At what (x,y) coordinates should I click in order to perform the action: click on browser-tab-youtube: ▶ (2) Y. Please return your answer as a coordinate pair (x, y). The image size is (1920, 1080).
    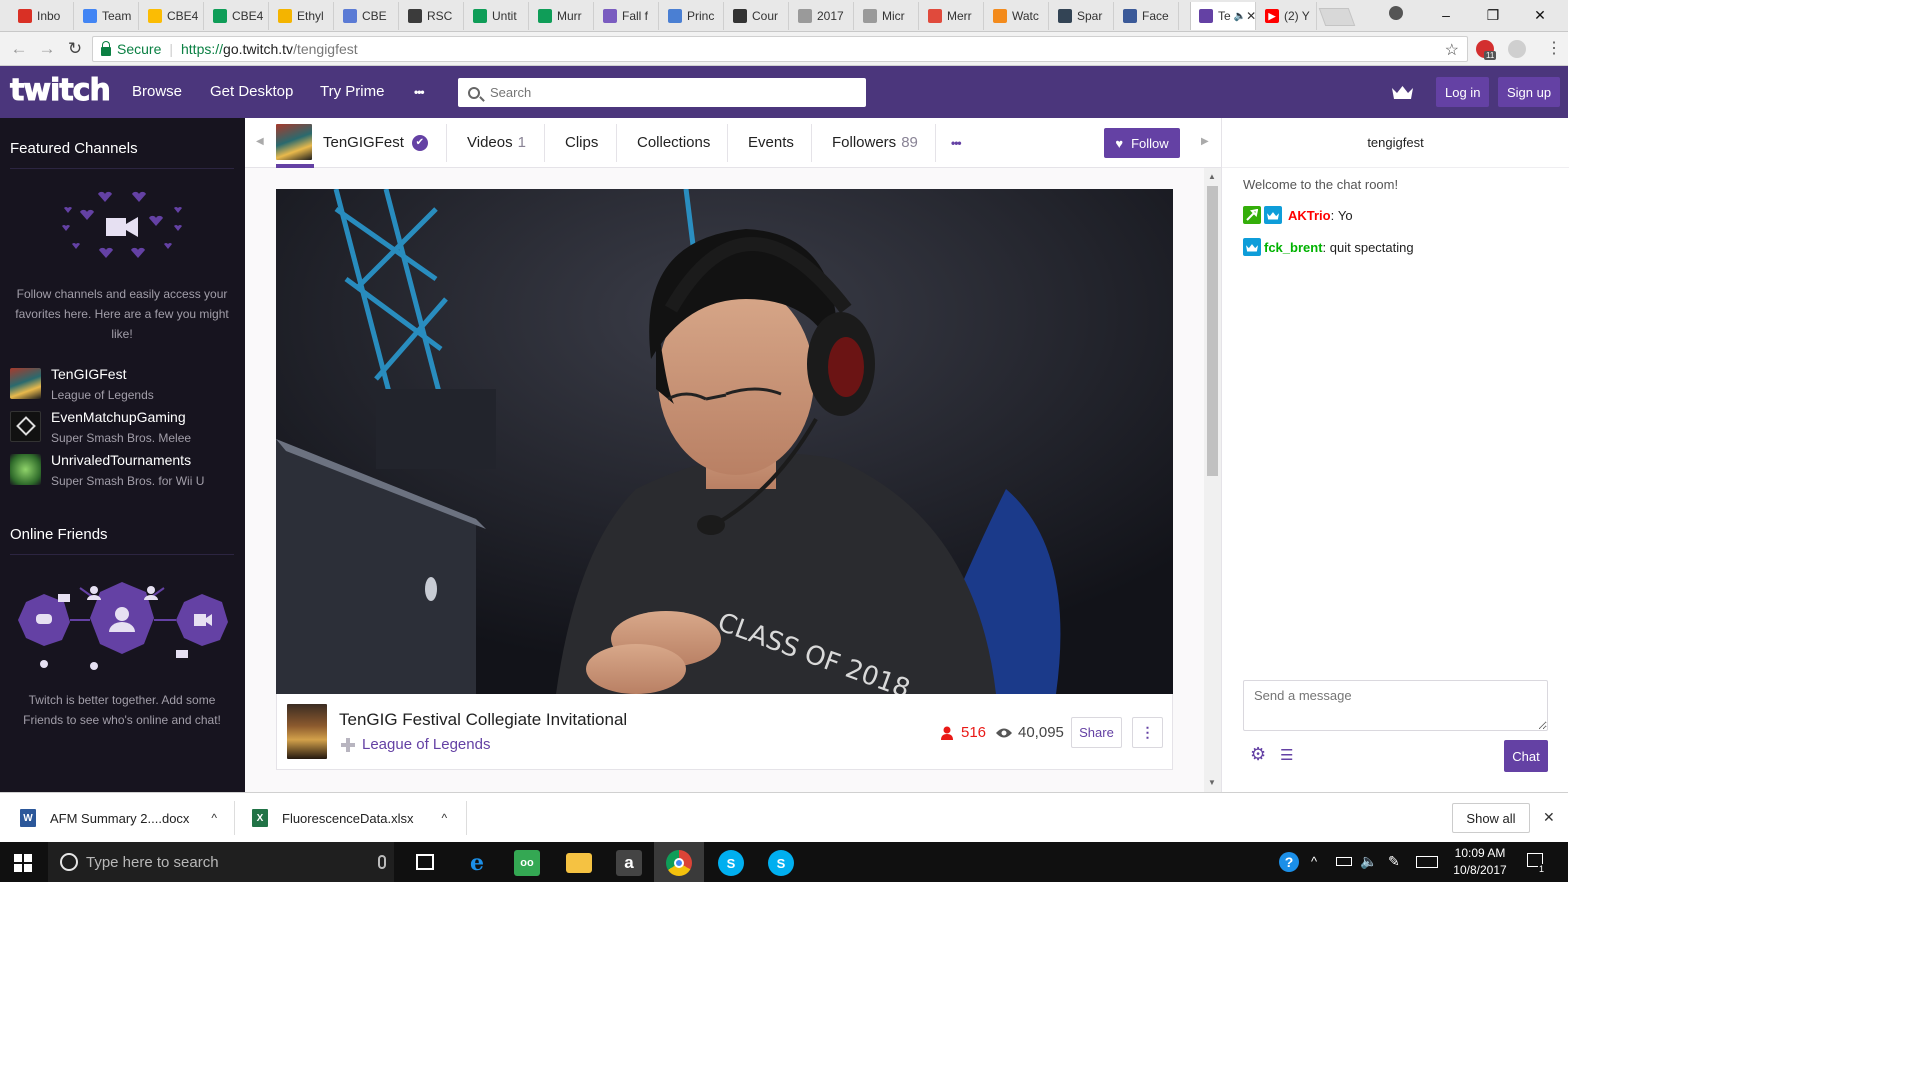
    Looking at the image, I should click on (1287, 16).